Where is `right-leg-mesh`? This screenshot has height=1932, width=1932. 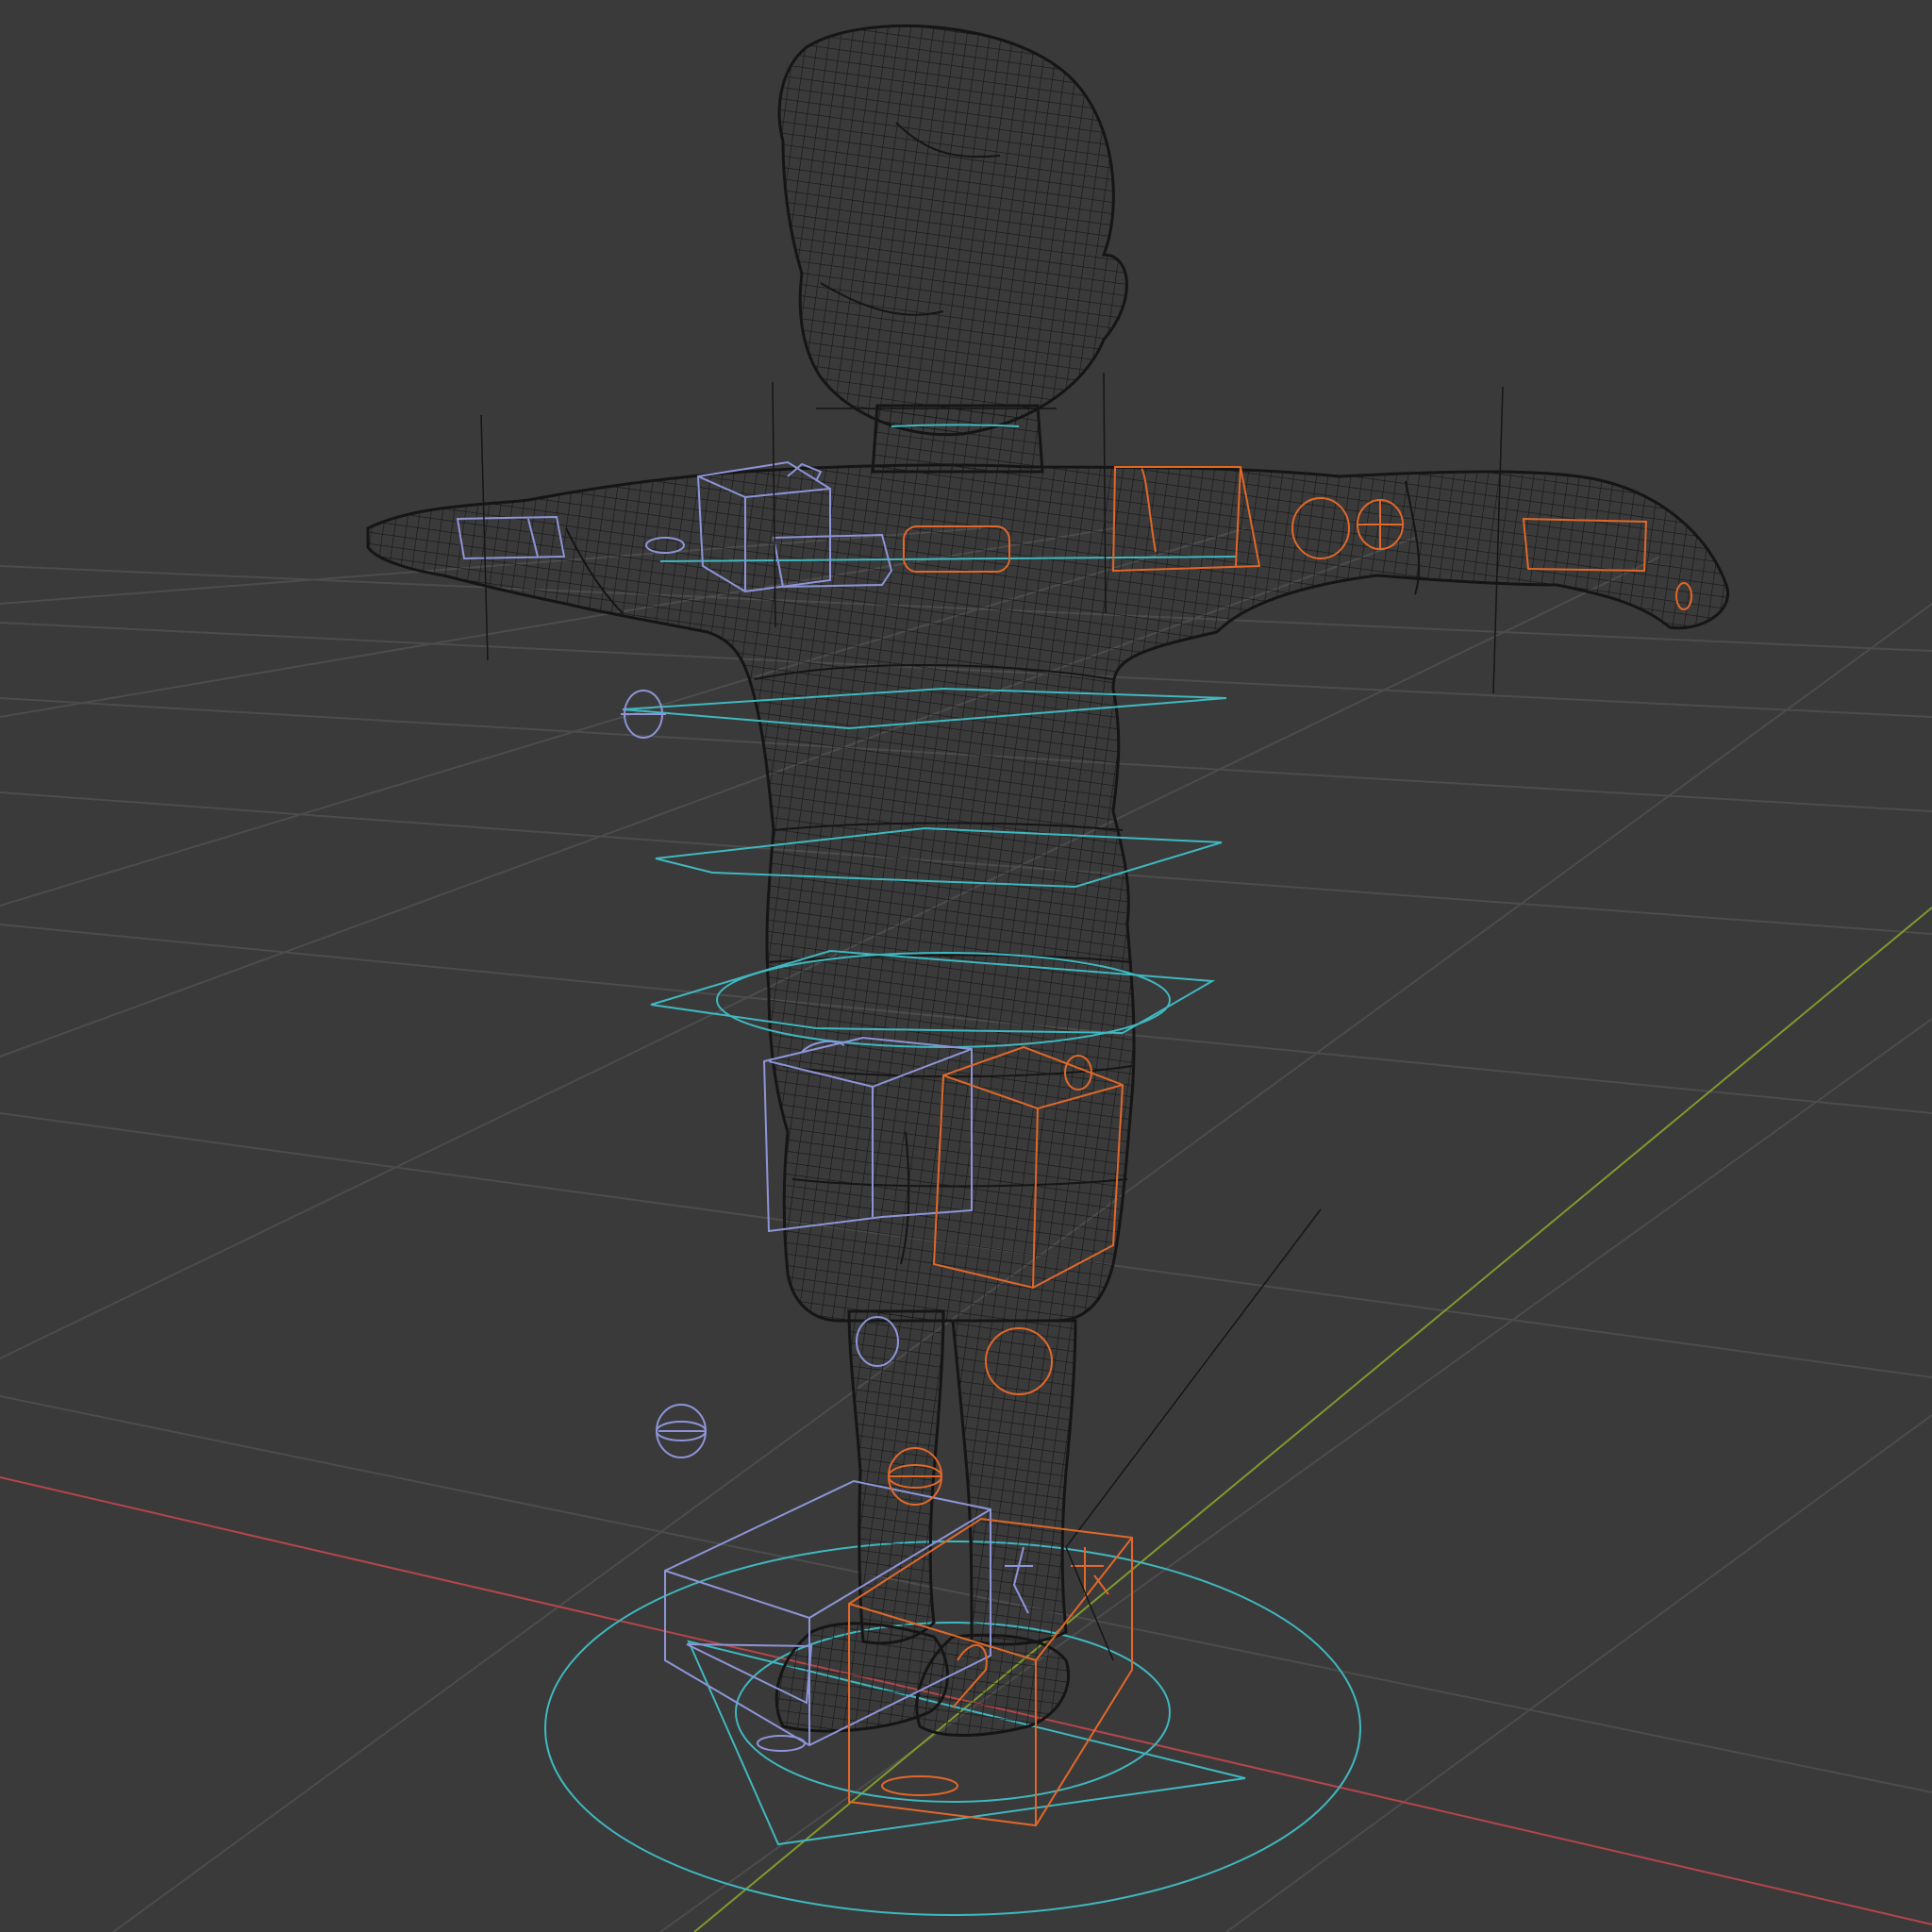 right-leg-mesh is located at coordinates (1014, 1483).